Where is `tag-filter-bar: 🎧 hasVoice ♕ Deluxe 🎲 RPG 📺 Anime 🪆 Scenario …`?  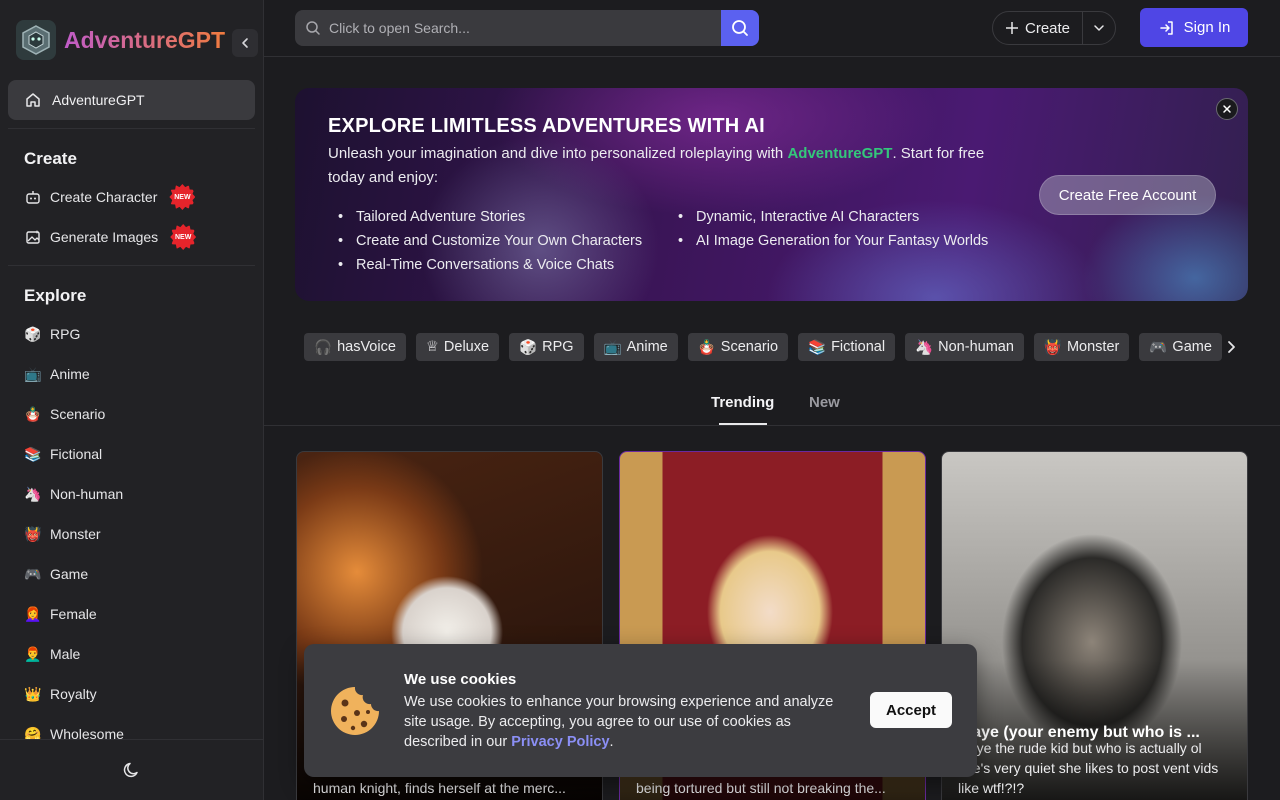
tag-filter-bar: 🎧 hasVoice ♕ Deluxe 🎲 RPG 📺 Anime 🪆 Scenario … is located at coordinates (764, 347).